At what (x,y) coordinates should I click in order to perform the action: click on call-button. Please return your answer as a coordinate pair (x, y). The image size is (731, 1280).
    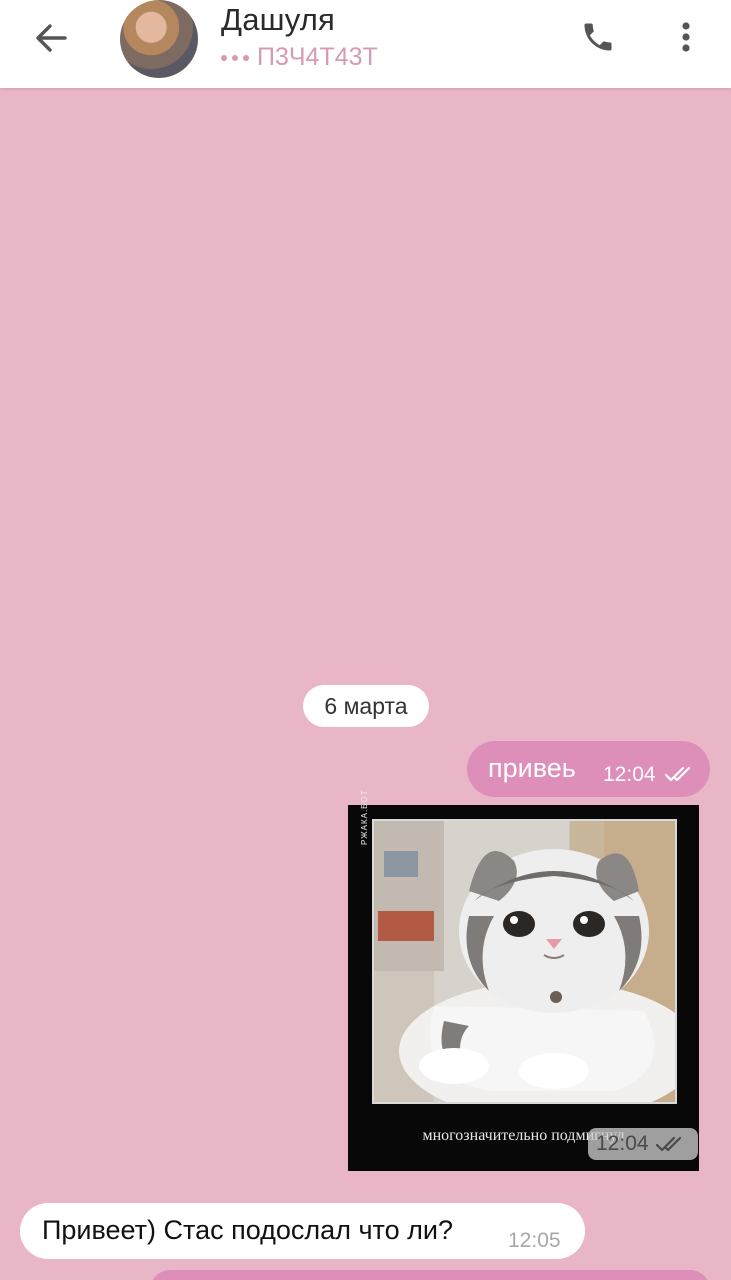
    Looking at the image, I should click on (598, 37).